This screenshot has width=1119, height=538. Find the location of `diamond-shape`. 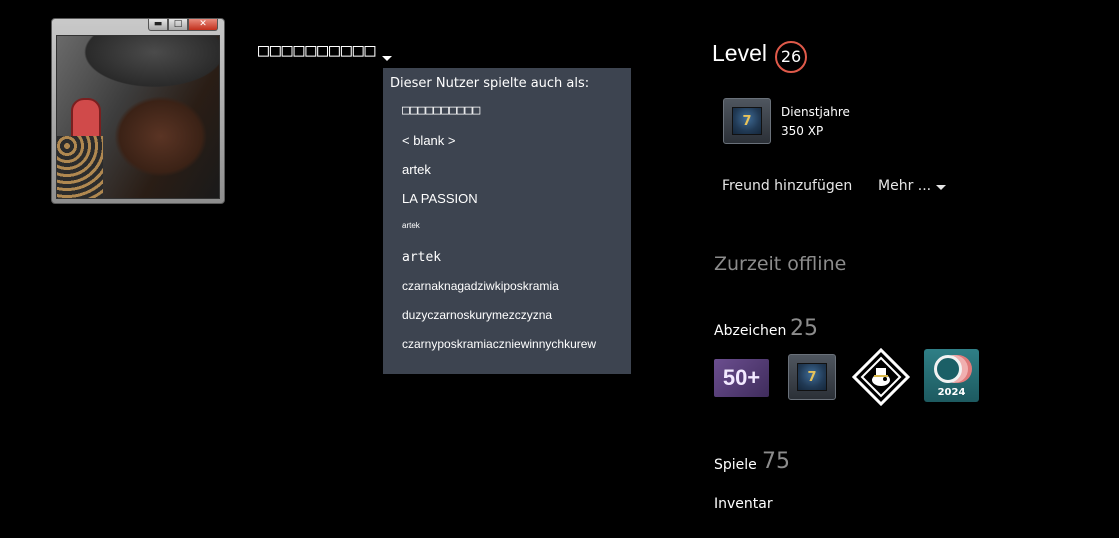

diamond-shape is located at coordinates (881, 377).